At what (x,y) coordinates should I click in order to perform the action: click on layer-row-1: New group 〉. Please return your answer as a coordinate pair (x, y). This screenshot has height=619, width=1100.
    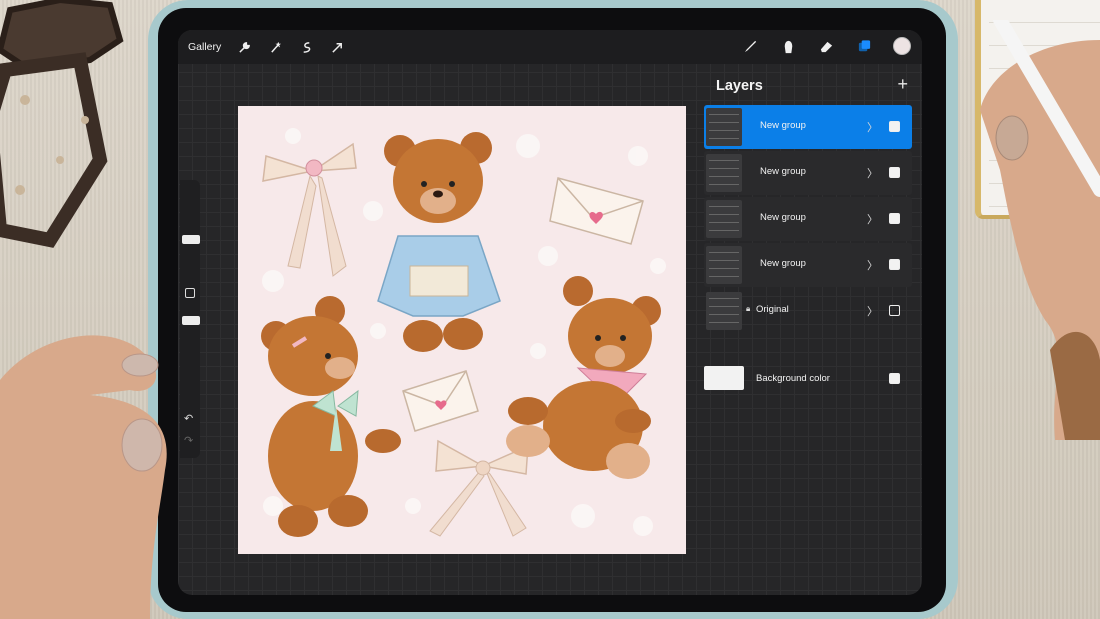
    Looking at the image, I should click on (808, 127).